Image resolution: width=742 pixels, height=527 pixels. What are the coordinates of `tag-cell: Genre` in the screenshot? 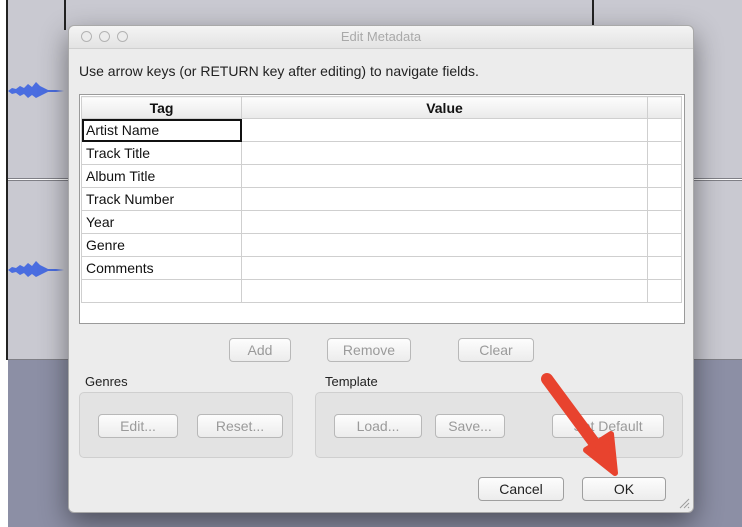 It's located at (161, 245).